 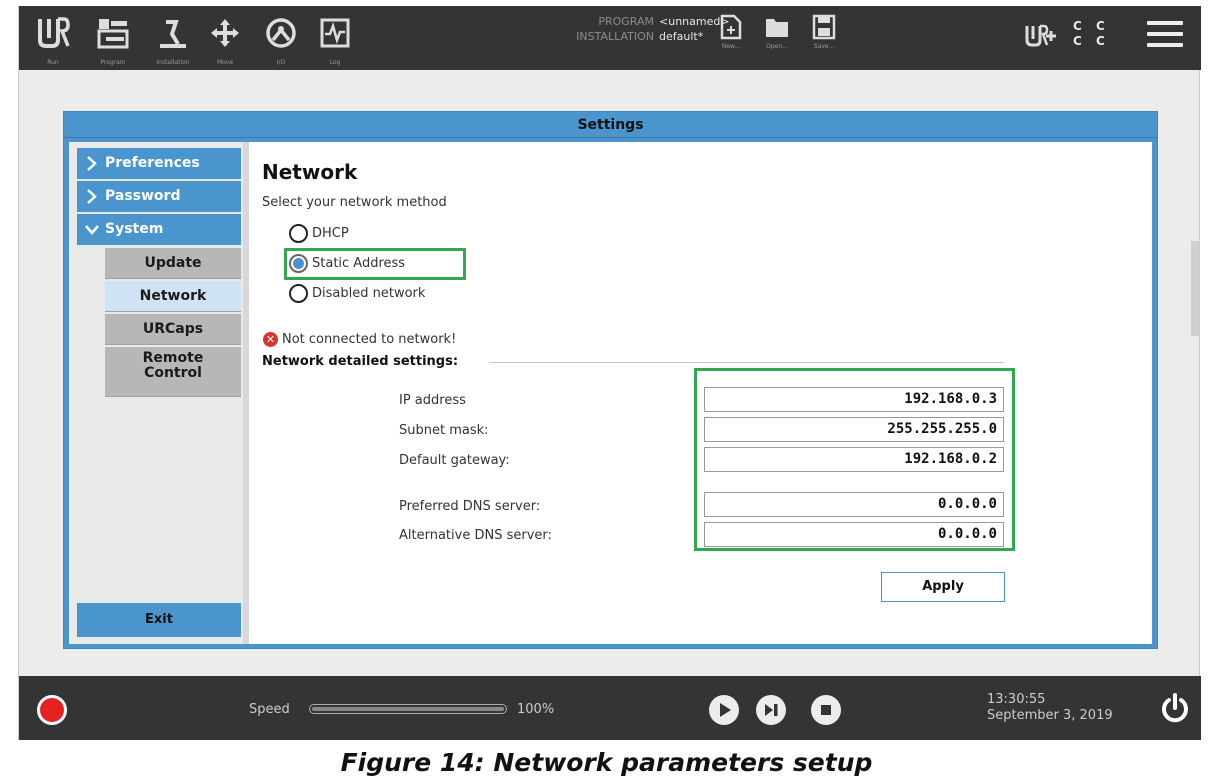 I want to click on preferred-dns-label: Preferred DNS server:, so click(x=470, y=506).